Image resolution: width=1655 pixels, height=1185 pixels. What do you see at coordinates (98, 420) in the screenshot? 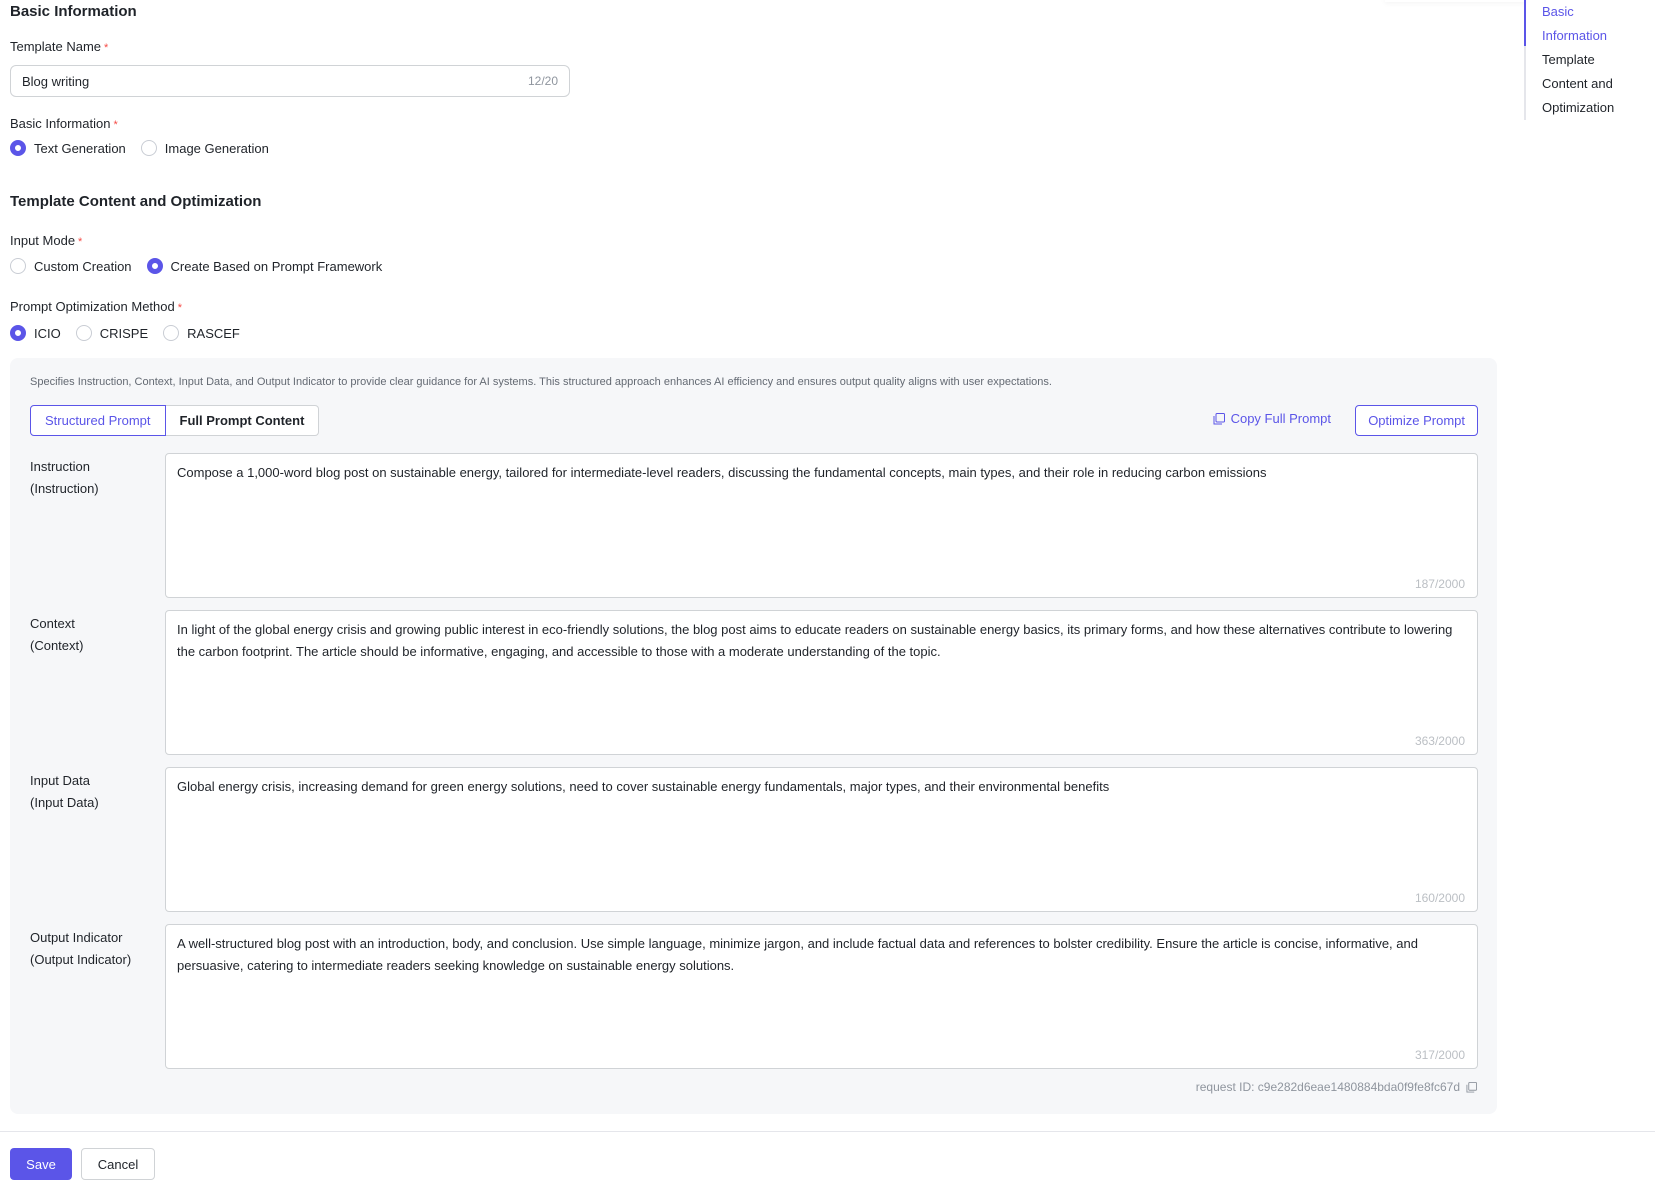
I see `tab-structured-prompt: Structured Prompt` at bounding box center [98, 420].